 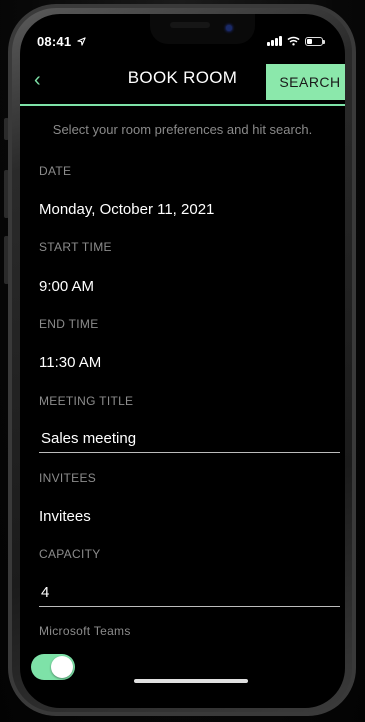 I want to click on meeting-title-input, so click(x=190, y=438).